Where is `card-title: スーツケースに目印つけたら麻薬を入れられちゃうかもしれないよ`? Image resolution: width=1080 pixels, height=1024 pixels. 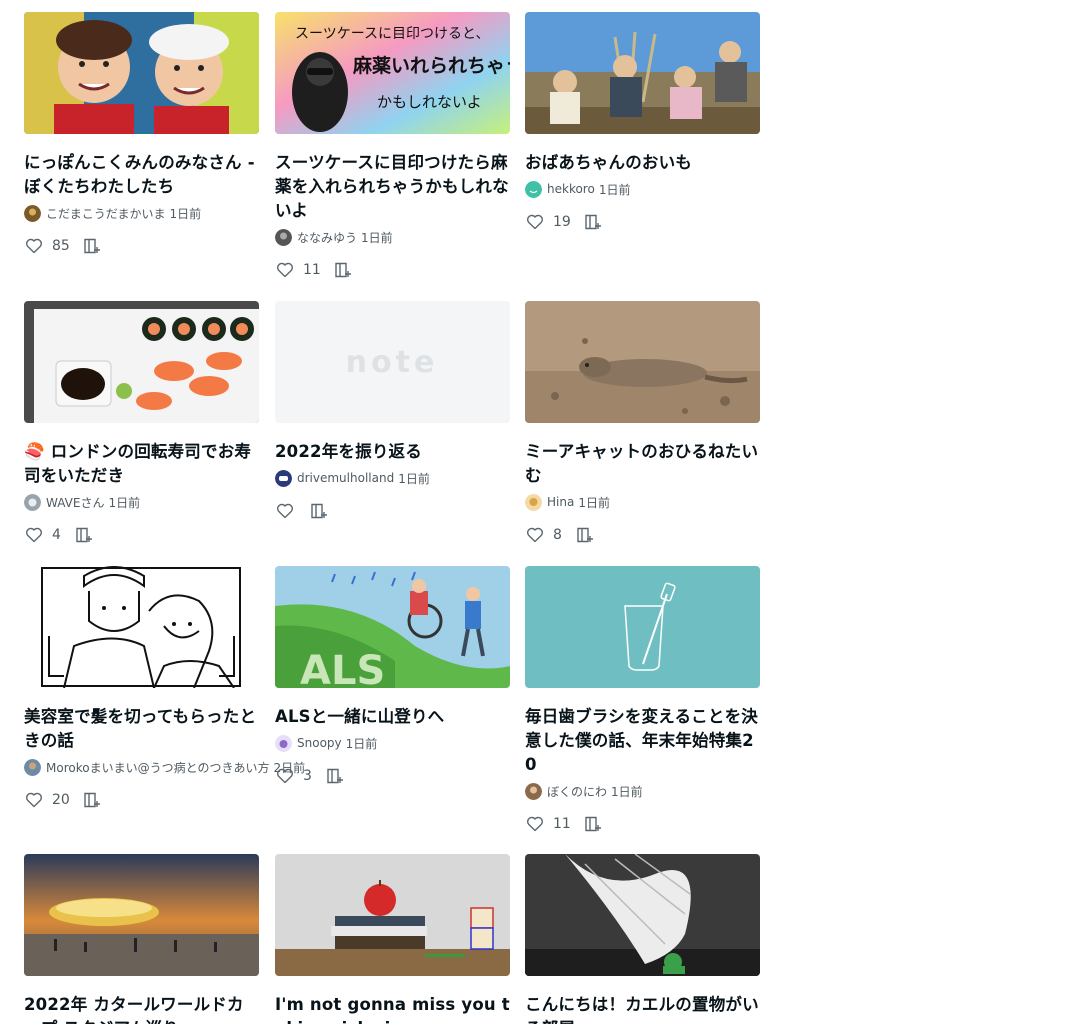
card-title: スーツケースに目印つけたら麻薬を入れられちゃうかもしれないよ is located at coordinates (392, 187).